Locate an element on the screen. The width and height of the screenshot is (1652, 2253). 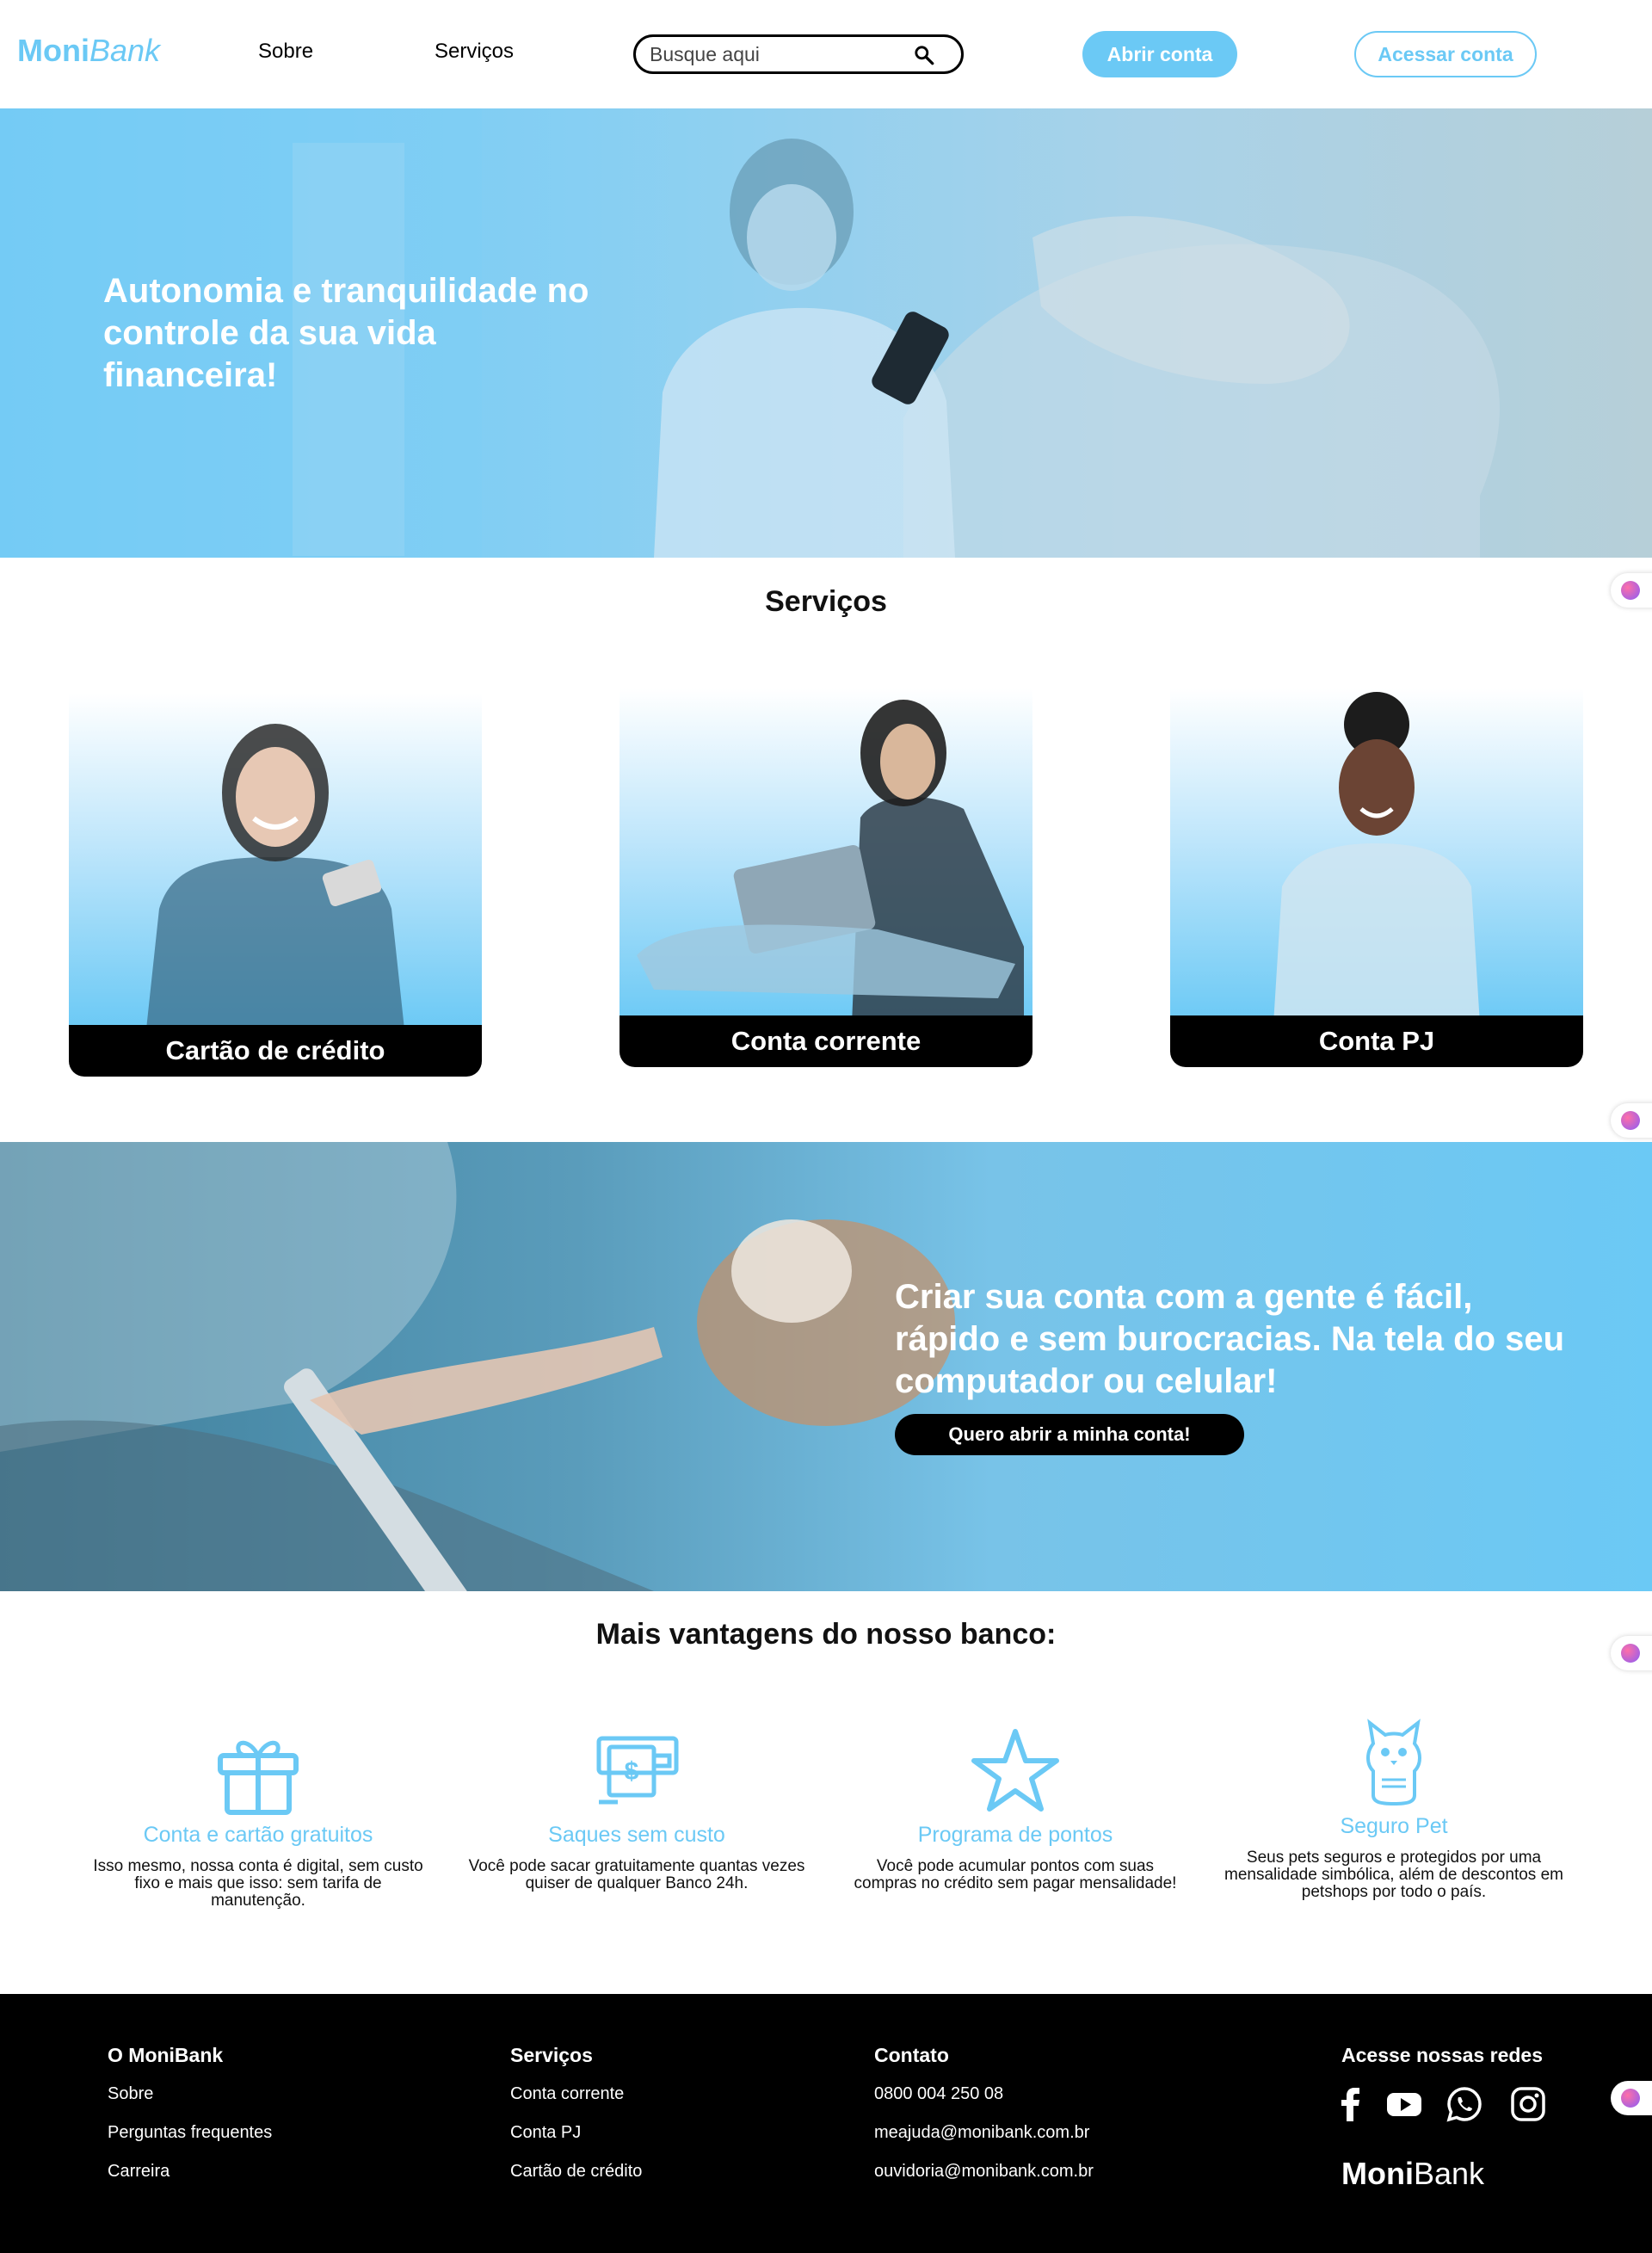
footer-social-heading: Acesse nossas redes is located at coordinates (1442, 2055).